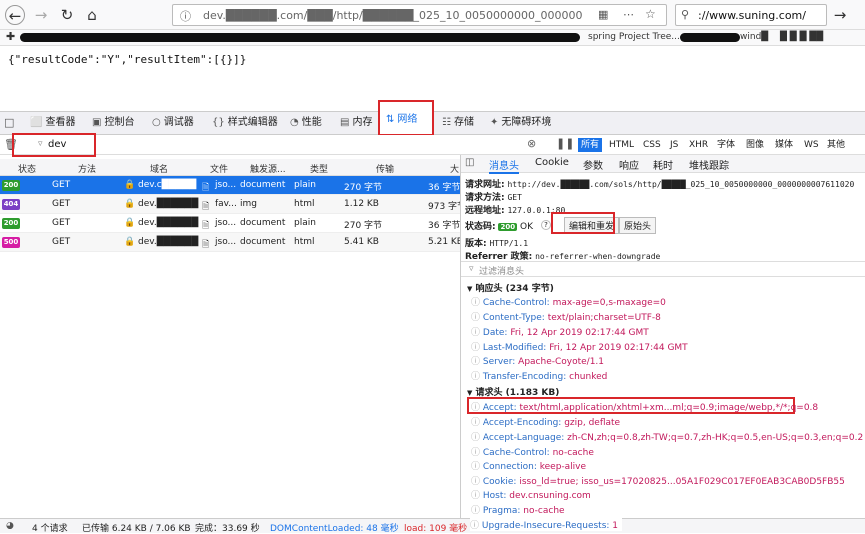 The width and height of the screenshot is (865, 534). I want to click on type-filter-css: CSS, so click(652, 145).